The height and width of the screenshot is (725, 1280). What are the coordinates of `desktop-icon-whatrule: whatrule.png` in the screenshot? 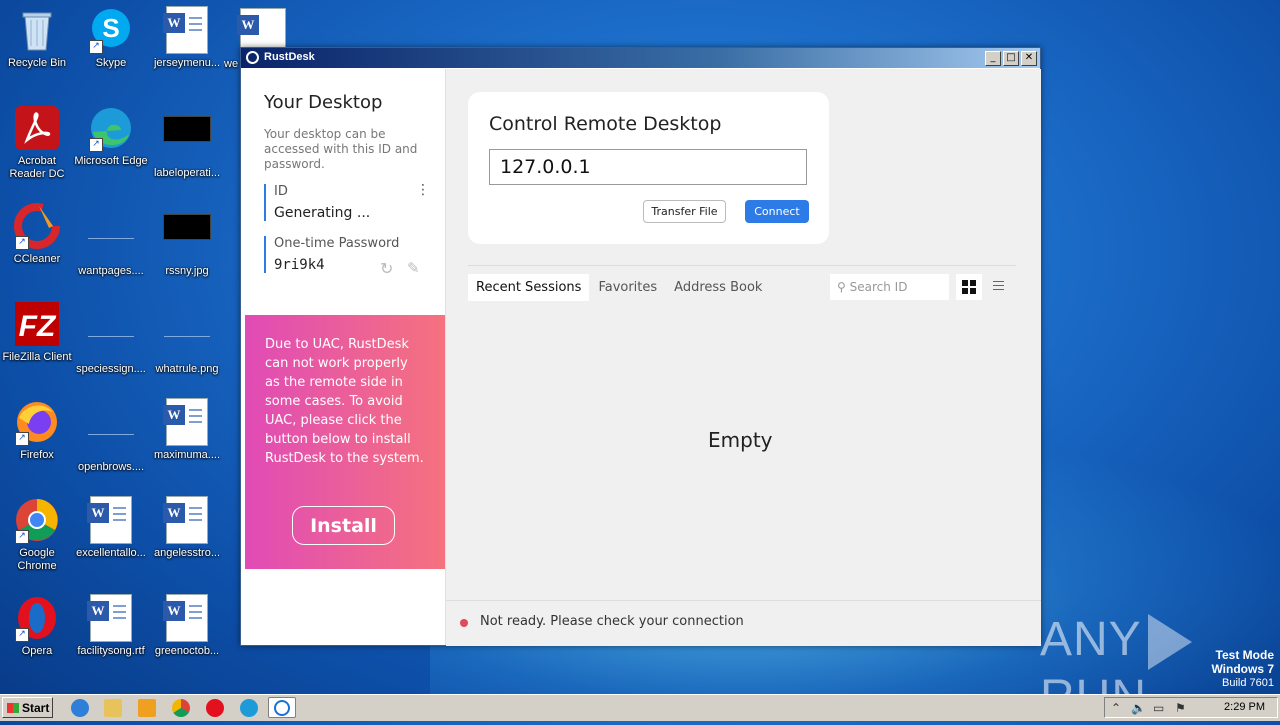 It's located at (187, 338).